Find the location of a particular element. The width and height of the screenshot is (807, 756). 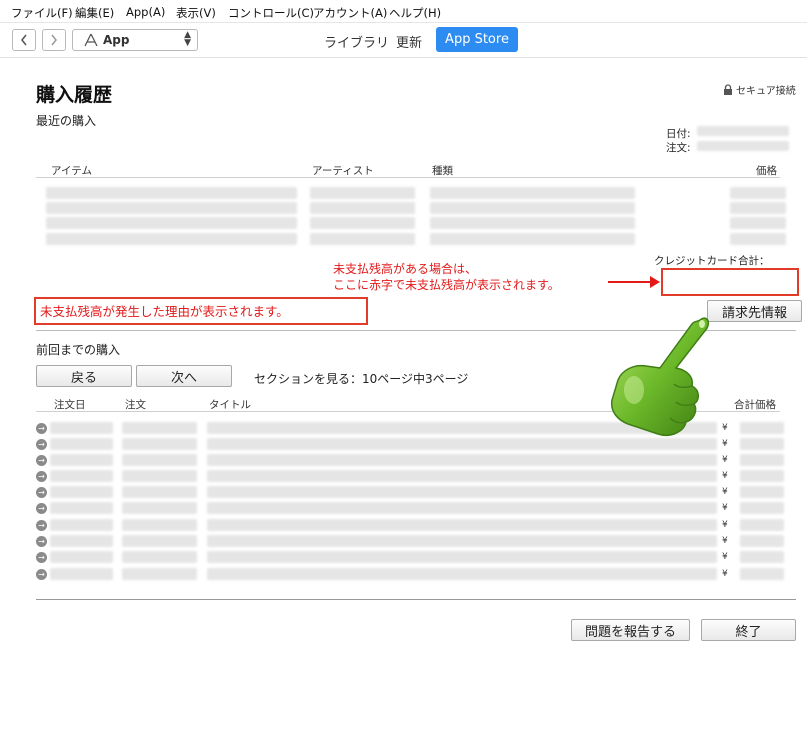

pagination-label: セクションを見る：10ページ中3ページ is located at coordinates (361, 379).